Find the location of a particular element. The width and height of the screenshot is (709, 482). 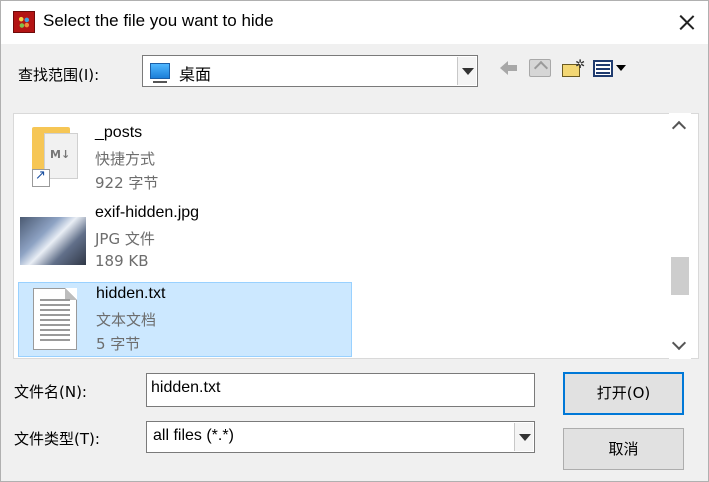

filetype-value: all files (*.*) is located at coordinates (193, 435).